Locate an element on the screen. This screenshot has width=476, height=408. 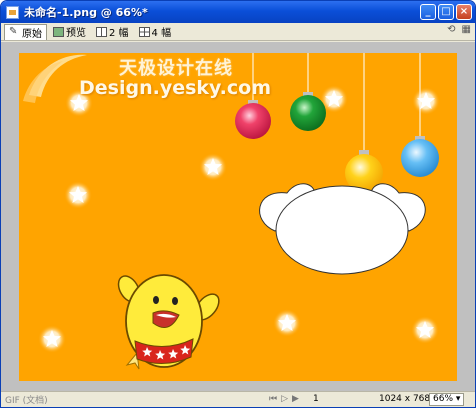
view-tabs: ✎ 原始 预览 2 幅 4 幅 ⟲ ▦ is located at coordinates (238, 32).